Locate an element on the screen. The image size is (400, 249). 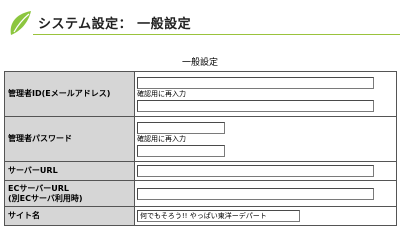
admin-password-confirm-label: 確認用に再入力 is located at coordinates (161, 138).